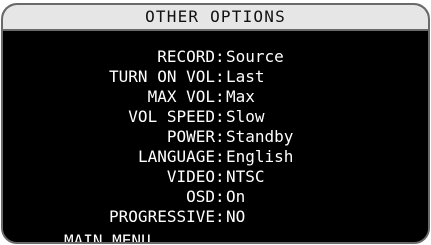 The width and height of the screenshot is (431, 245). What do you see at coordinates (245, 116) in the screenshot?
I see `option-value: Slow` at bounding box center [245, 116].